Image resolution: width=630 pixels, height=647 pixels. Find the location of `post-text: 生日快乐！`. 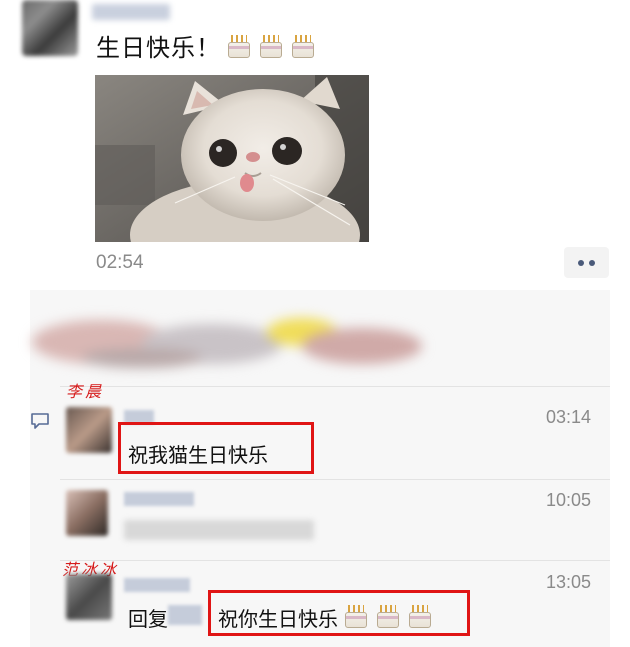

post-text: 生日快乐！ is located at coordinates (206, 49).